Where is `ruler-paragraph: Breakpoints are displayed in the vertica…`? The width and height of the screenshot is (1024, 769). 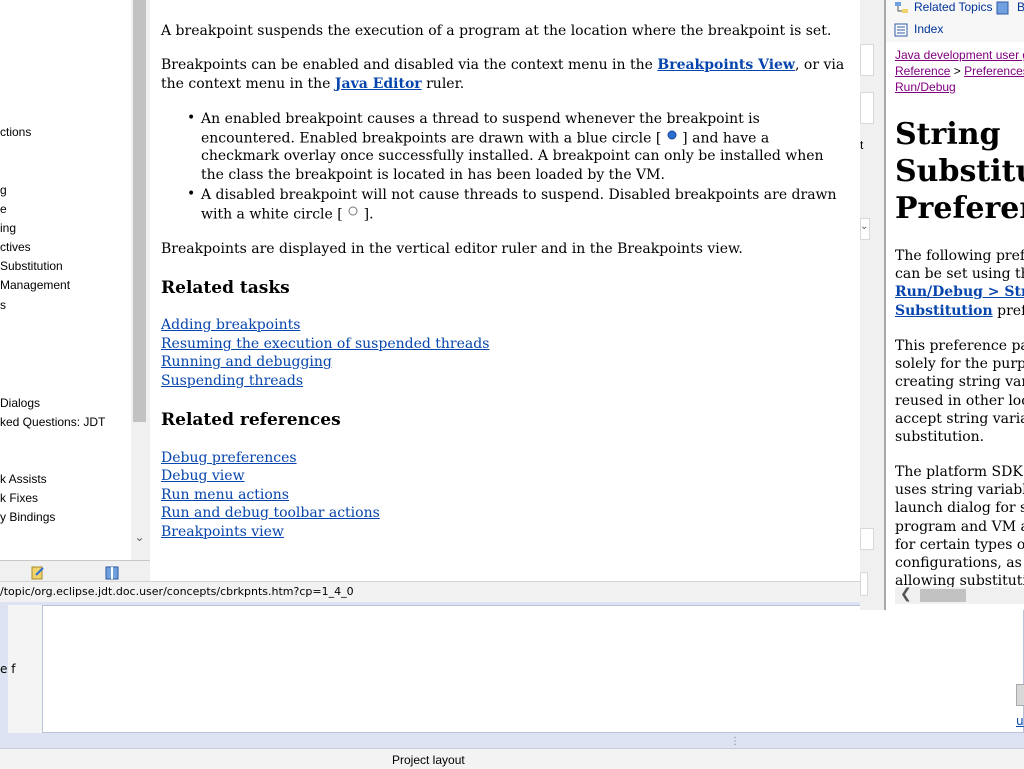 ruler-paragraph: Breakpoints are displayed in the vertica… is located at coordinates (452, 249).